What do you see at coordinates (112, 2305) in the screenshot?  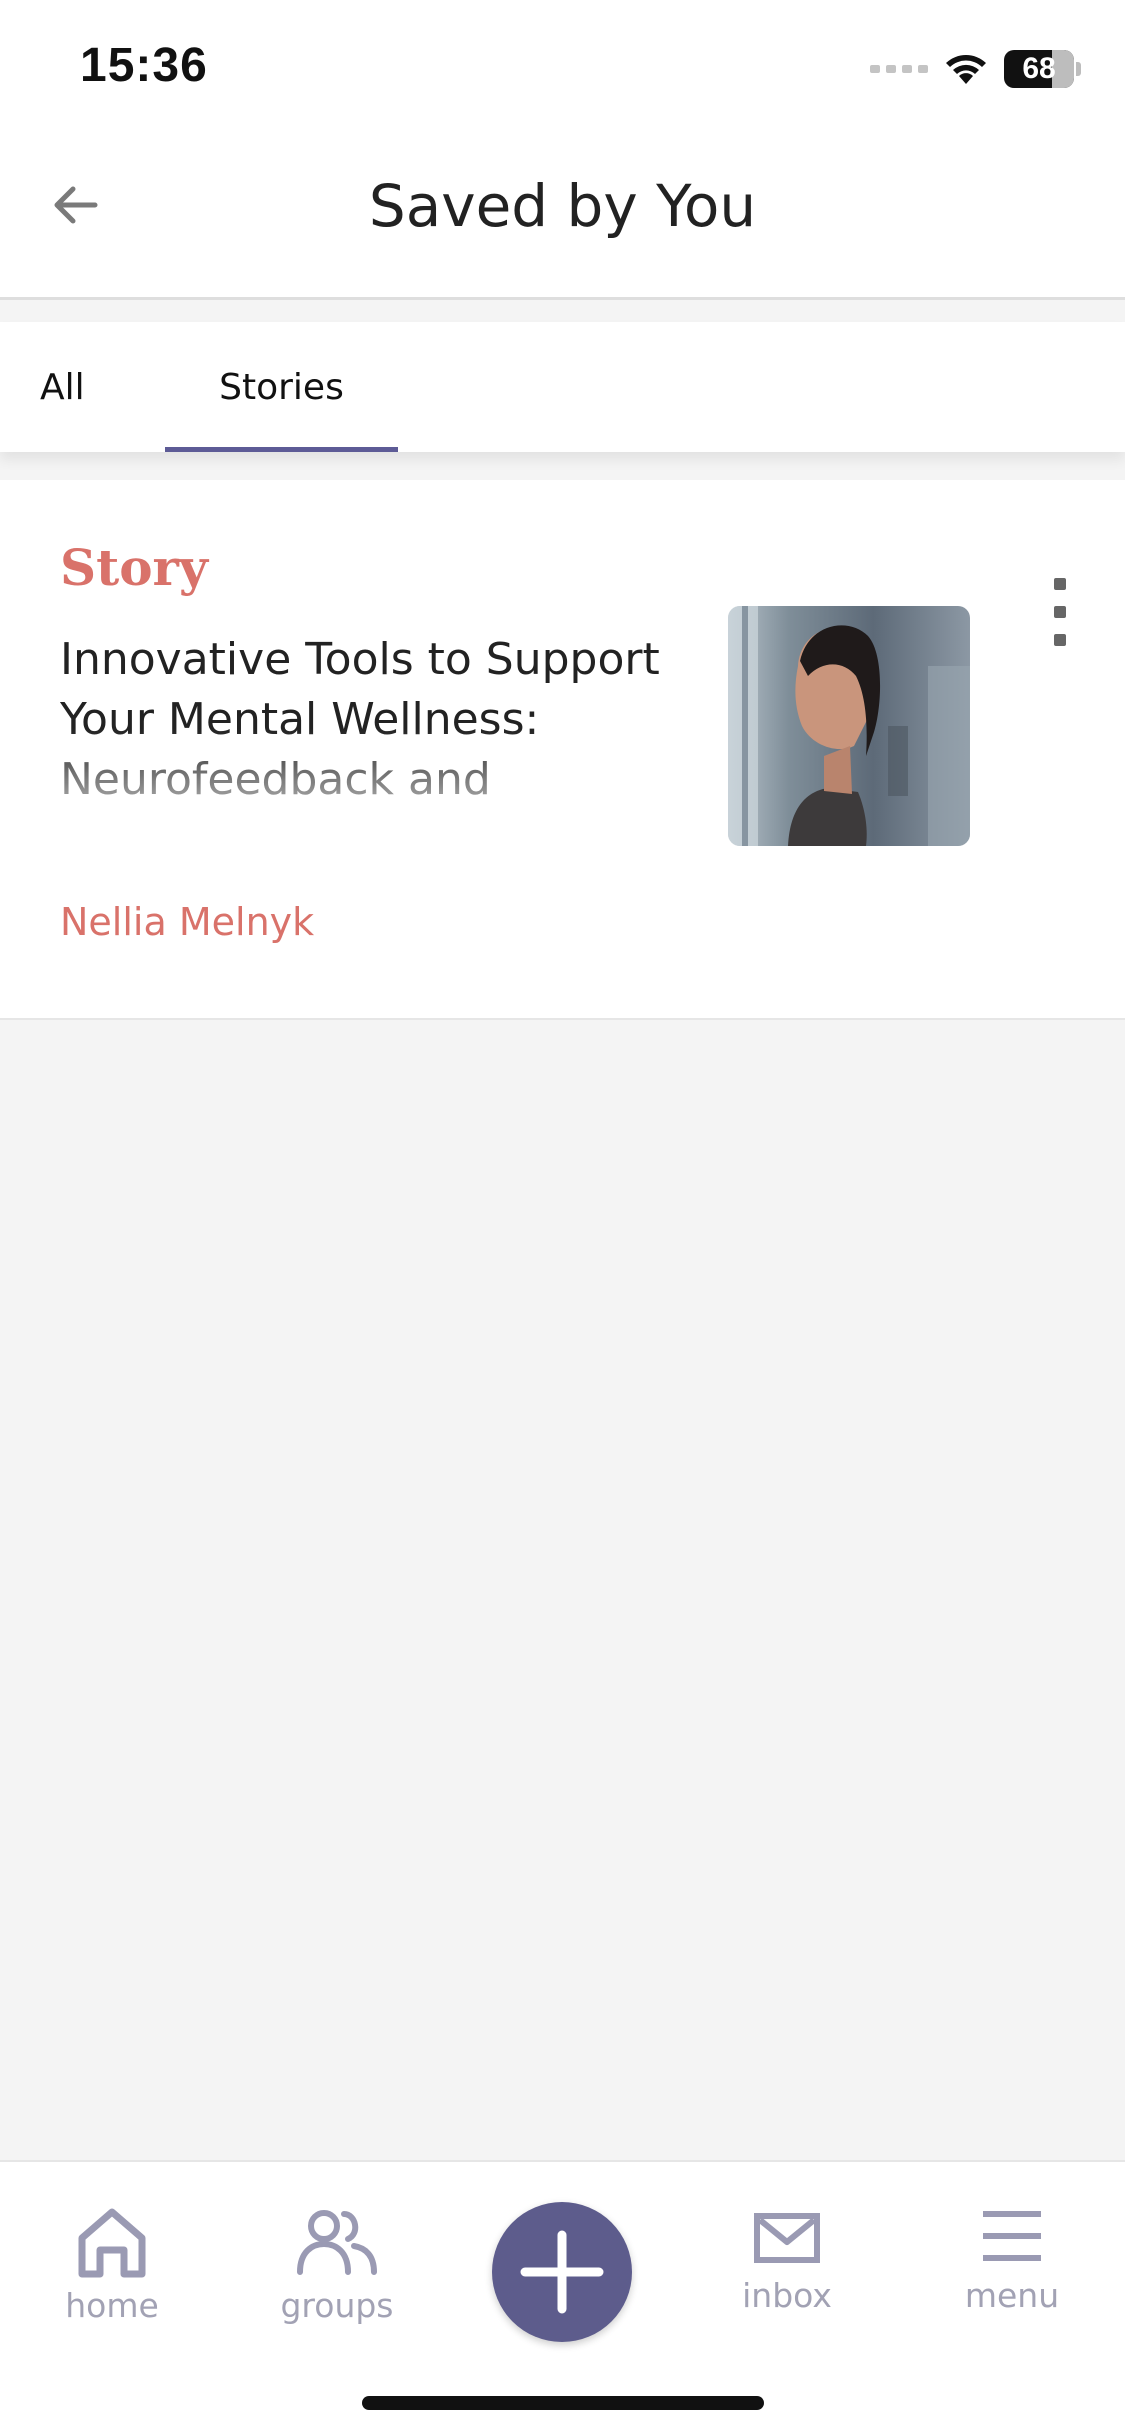 I see `nav-home-label: home` at bounding box center [112, 2305].